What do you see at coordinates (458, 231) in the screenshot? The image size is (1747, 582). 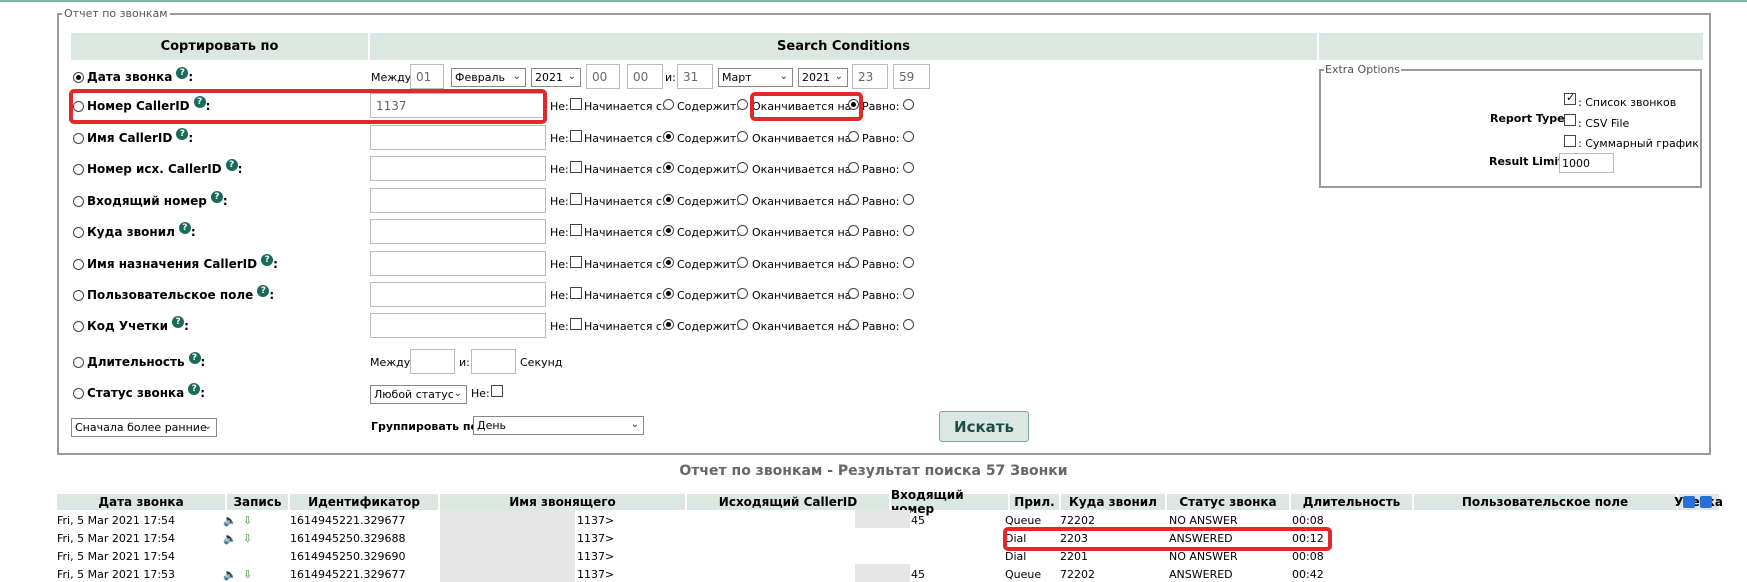 I see `destination-input` at bounding box center [458, 231].